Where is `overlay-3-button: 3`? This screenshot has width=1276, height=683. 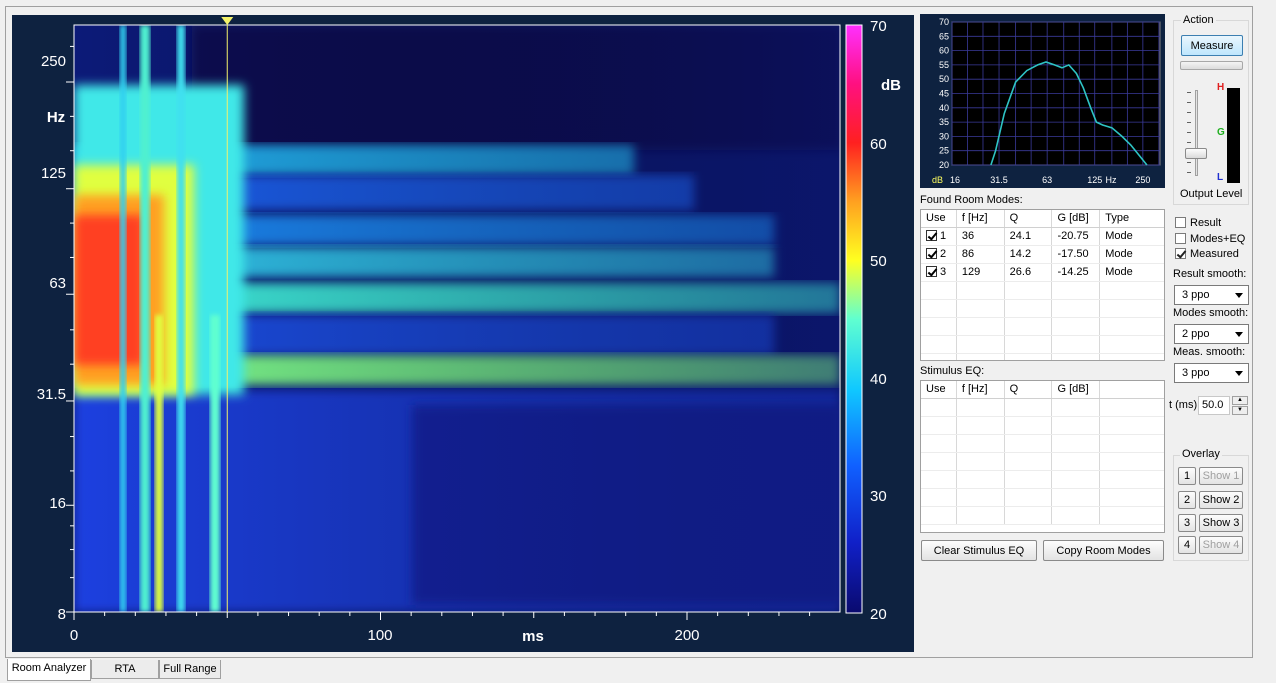 overlay-3-button: 3 is located at coordinates (1187, 523).